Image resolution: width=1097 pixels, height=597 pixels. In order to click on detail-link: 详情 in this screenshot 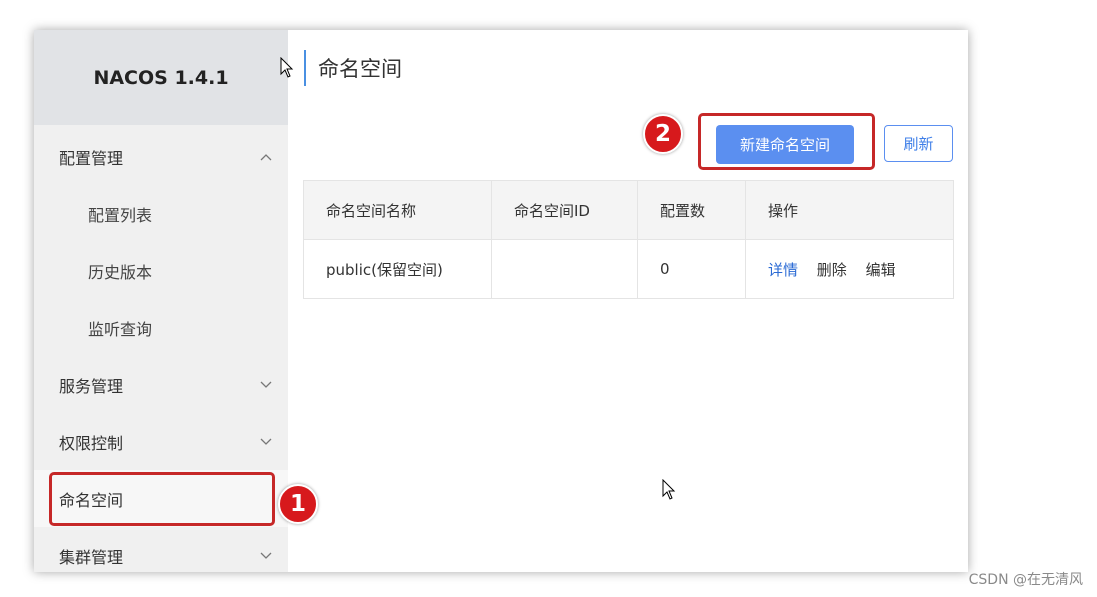, I will do `click(783, 270)`.